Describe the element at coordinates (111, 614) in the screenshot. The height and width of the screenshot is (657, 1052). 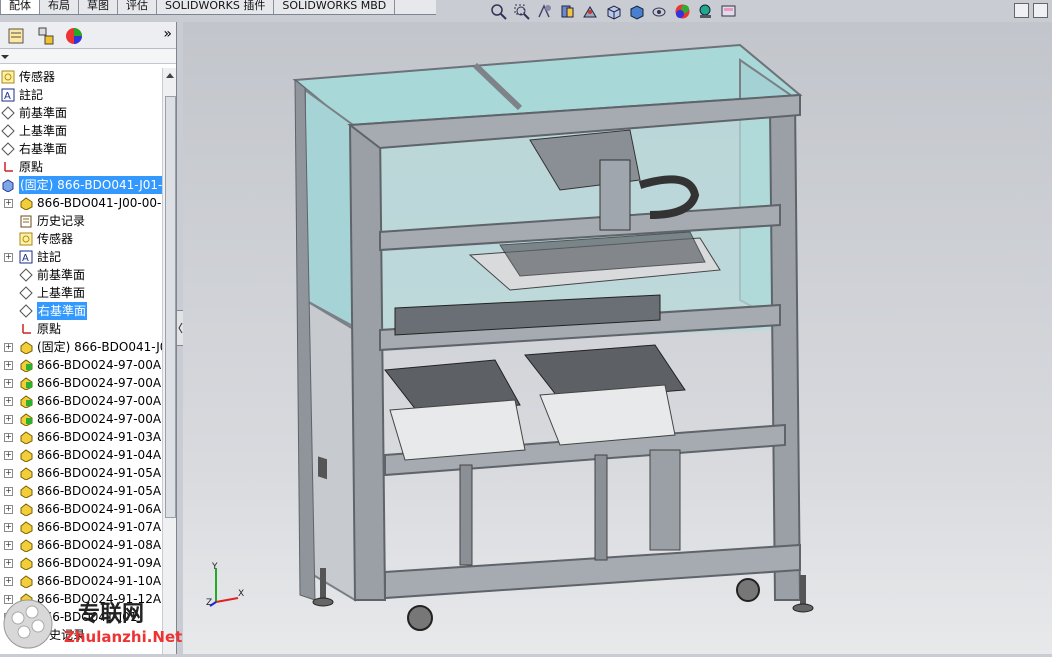
I see `watermark-text: 专联网` at that location.